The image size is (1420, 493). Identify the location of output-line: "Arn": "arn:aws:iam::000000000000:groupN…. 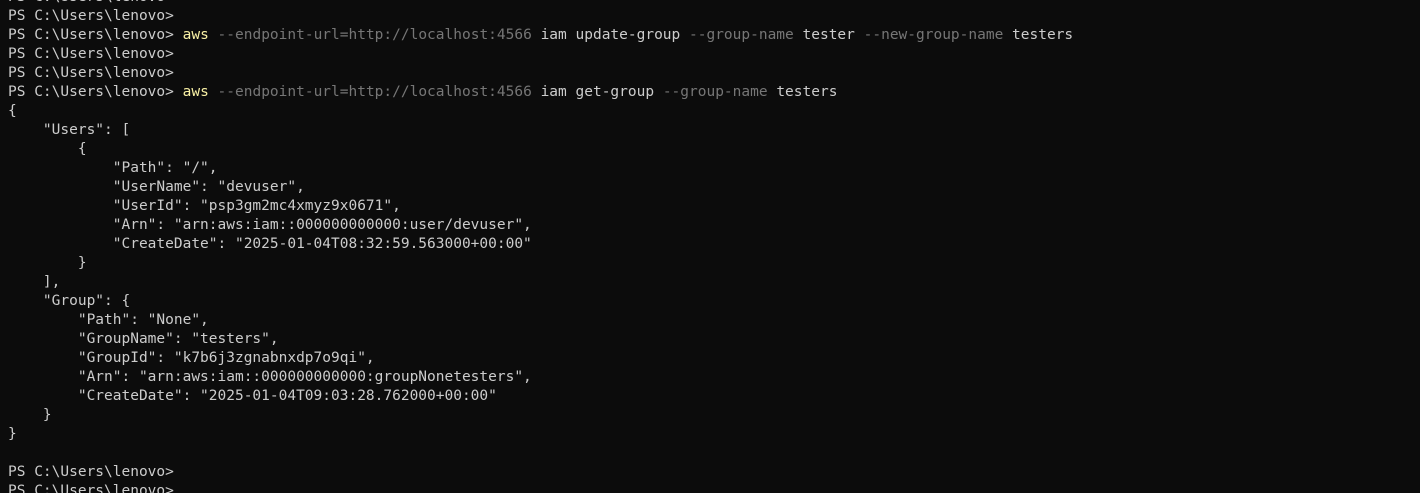
(270, 377).